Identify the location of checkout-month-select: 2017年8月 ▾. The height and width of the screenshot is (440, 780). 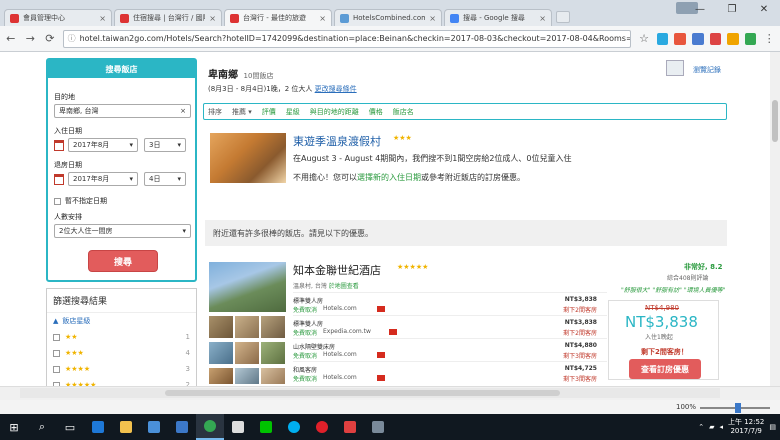
(103, 179).